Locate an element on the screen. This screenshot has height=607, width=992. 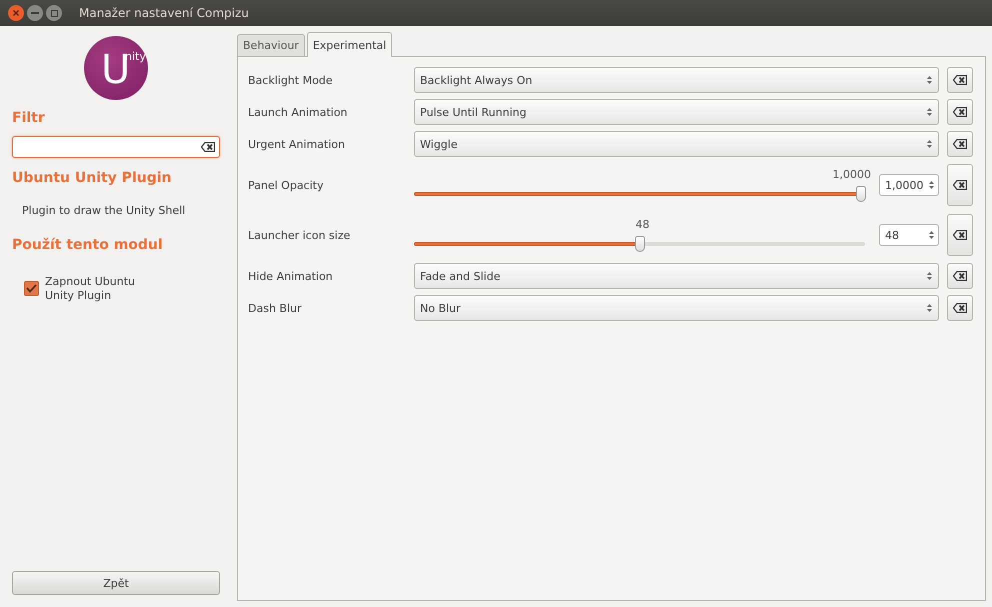
setting-label: Urgent Animation is located at coordinates (297, 144).